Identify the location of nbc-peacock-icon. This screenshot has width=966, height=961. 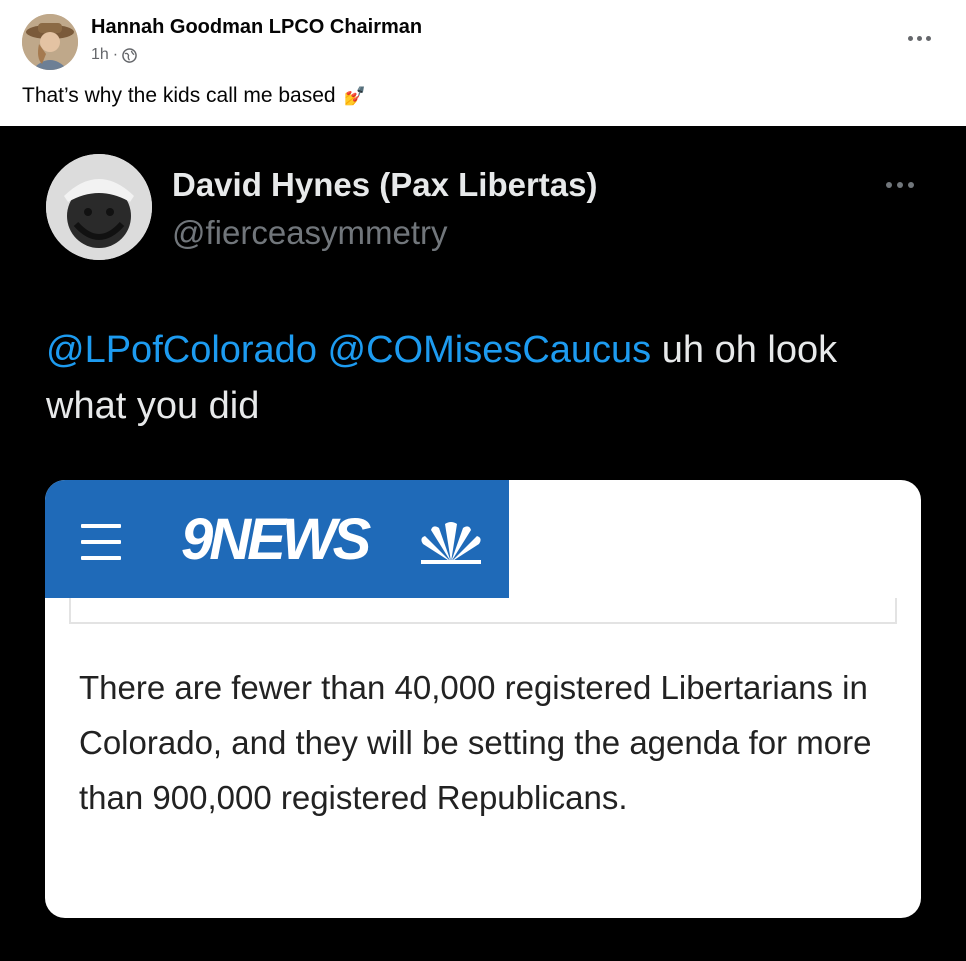
(451, 543).